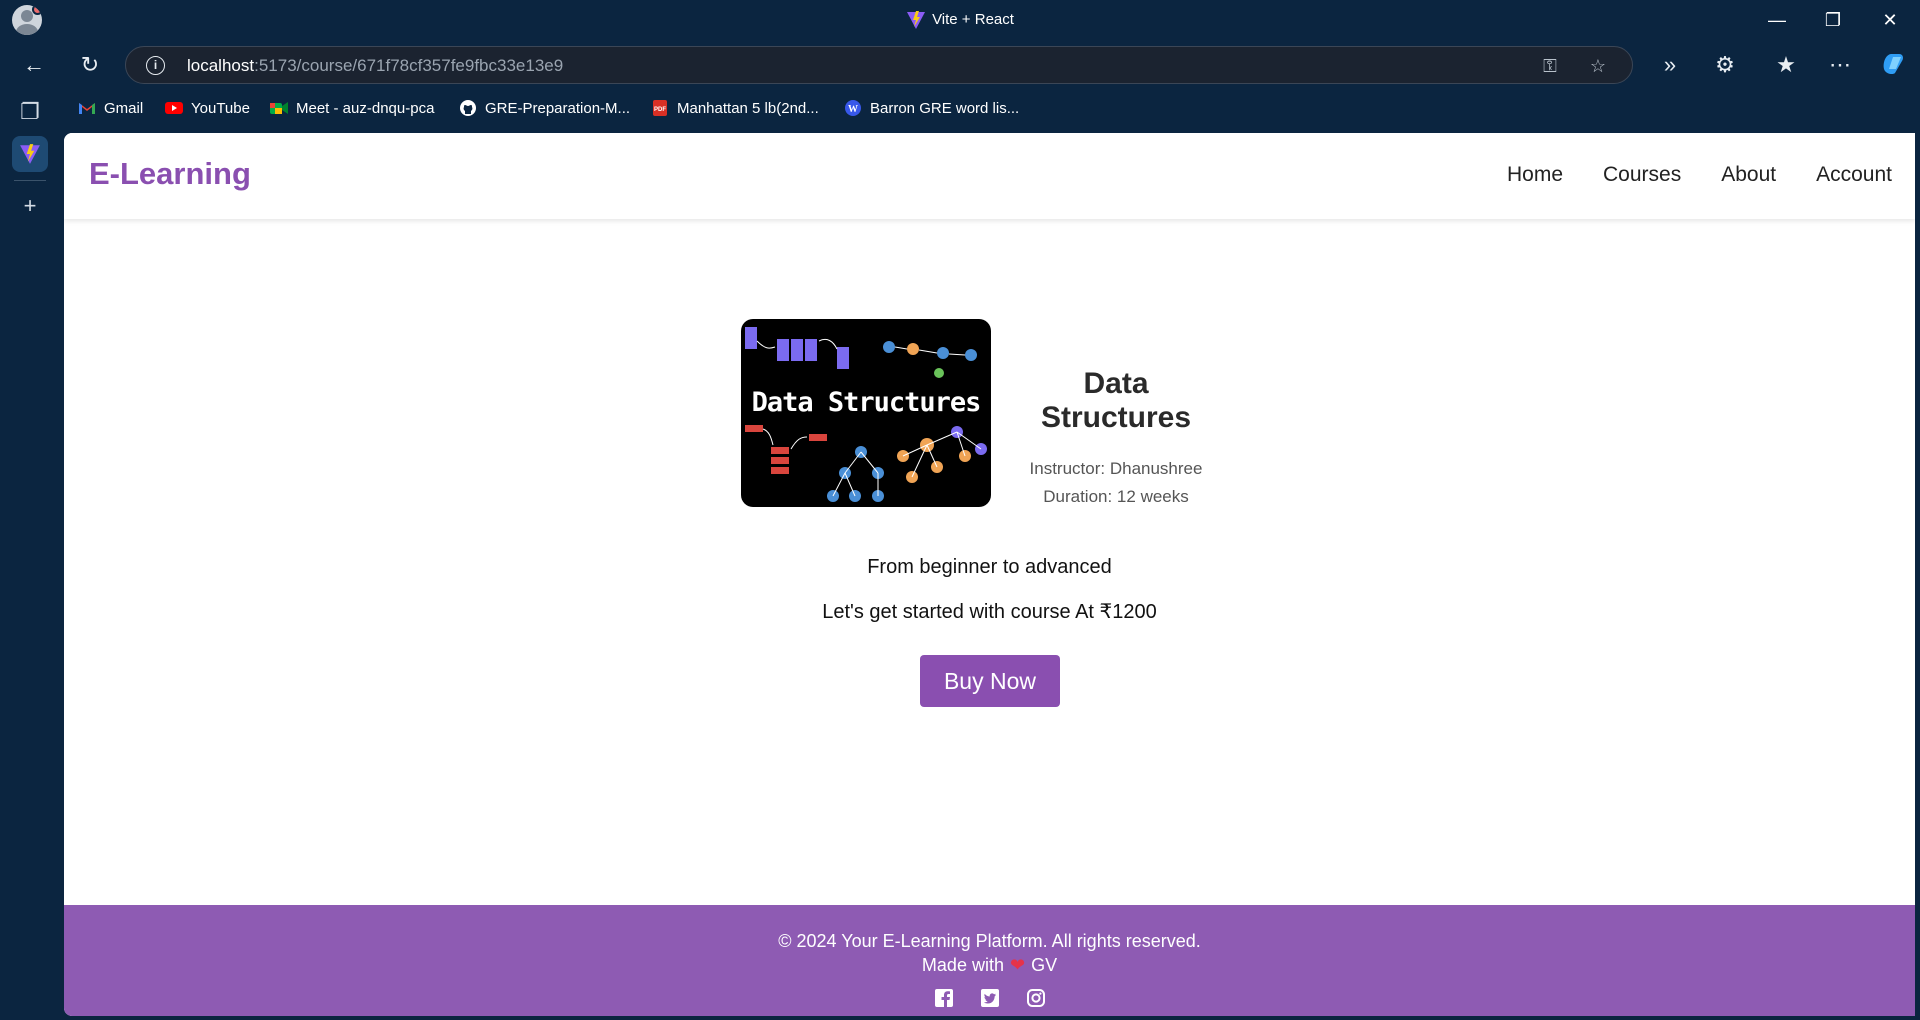  Describe the element at coordinates (1642, 175) in the screenshot. I see `nav-courses-link: Courses` at that location.